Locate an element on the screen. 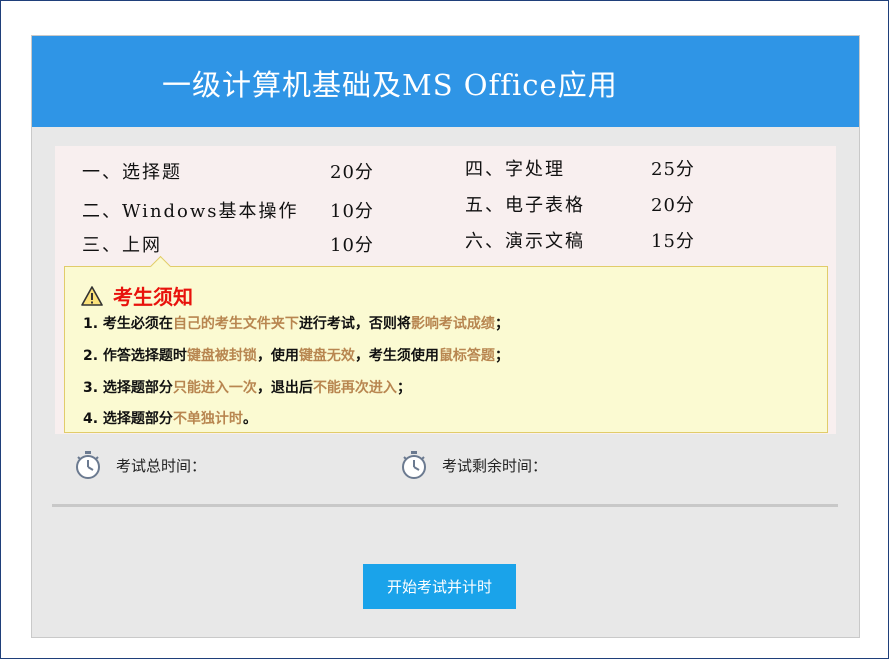  score-item-points: 15分 is located at coordinates (673, 241).